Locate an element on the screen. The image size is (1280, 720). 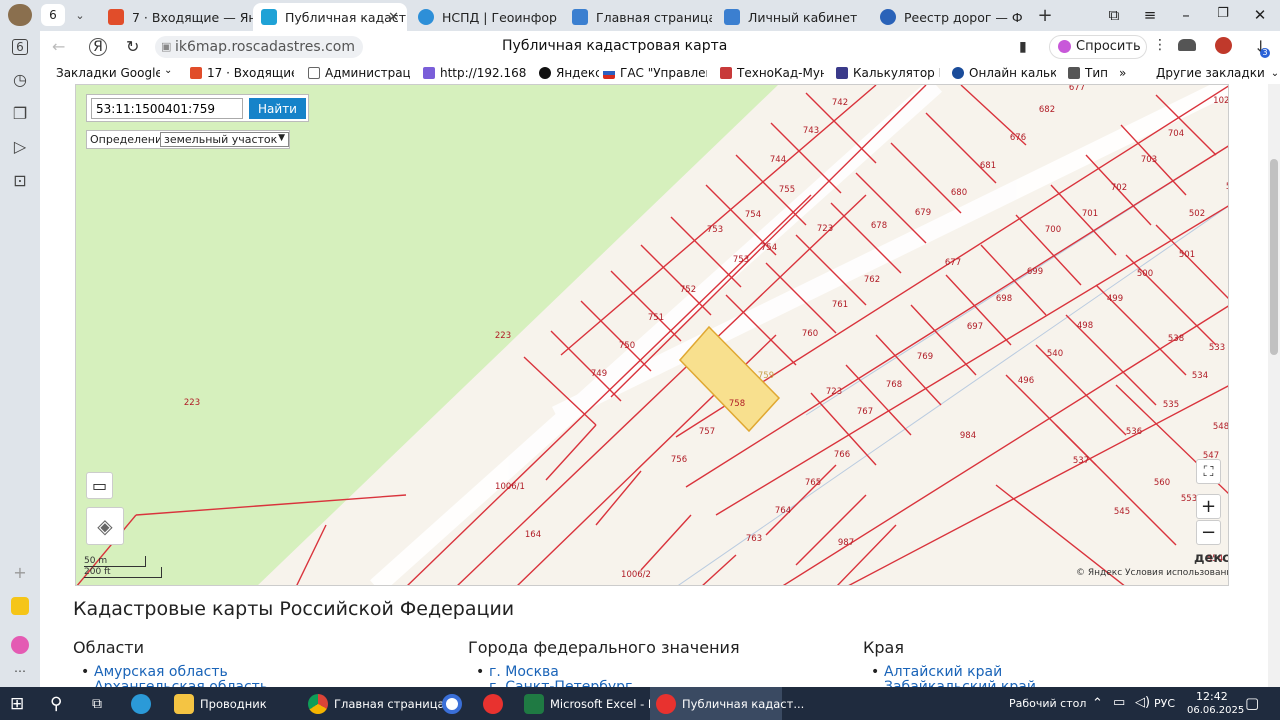
parcel-number-label: 700 is located at coordinates (1053, 230).